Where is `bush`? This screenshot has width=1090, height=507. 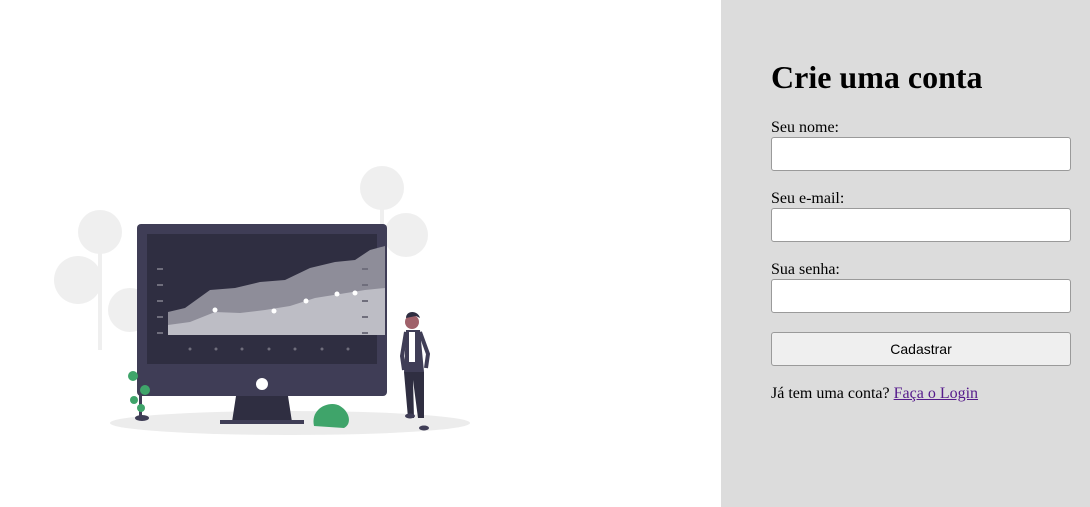
bush is located at coordinates (331, 416).